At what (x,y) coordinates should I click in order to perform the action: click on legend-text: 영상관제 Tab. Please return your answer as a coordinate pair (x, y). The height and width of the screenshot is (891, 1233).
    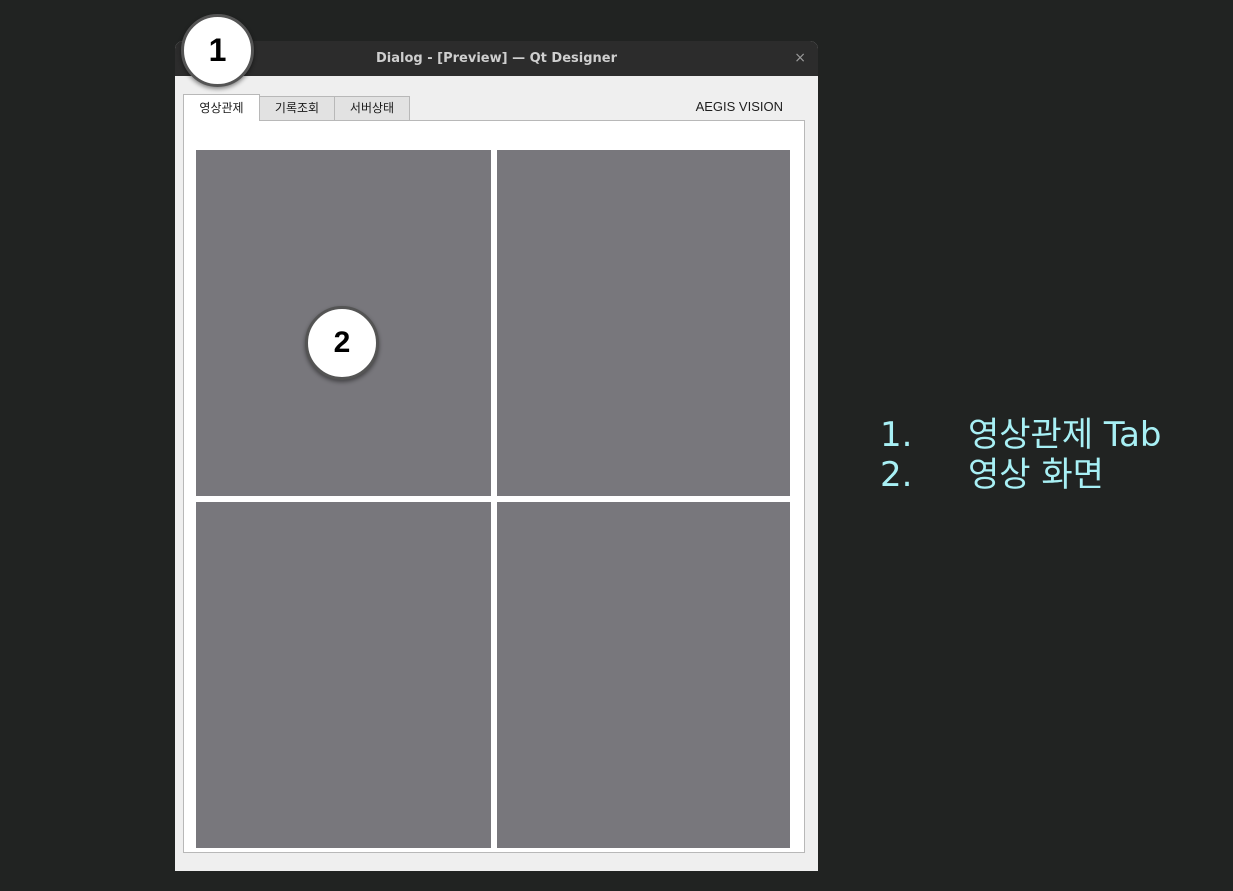
    Looking at the image, I should click on (1065, 435).